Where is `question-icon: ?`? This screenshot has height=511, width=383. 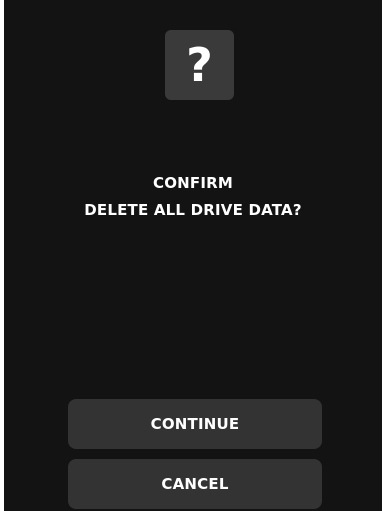
question-icon: ? is located at coordinates (199, 65).